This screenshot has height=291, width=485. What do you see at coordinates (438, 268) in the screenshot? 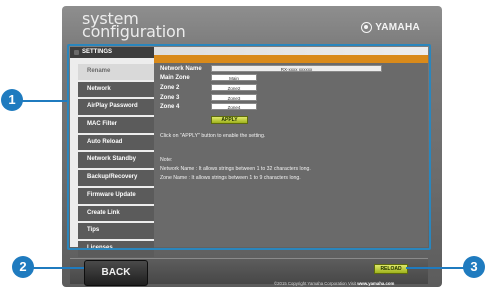
I see `callout-3-line` at bounding box center [438, 268].